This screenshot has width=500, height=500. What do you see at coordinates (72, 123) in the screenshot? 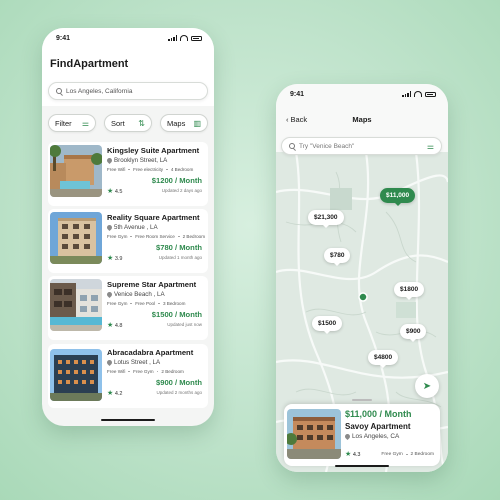
I see `filter-button: Filter ⚌` at bounding box center [72, 123].